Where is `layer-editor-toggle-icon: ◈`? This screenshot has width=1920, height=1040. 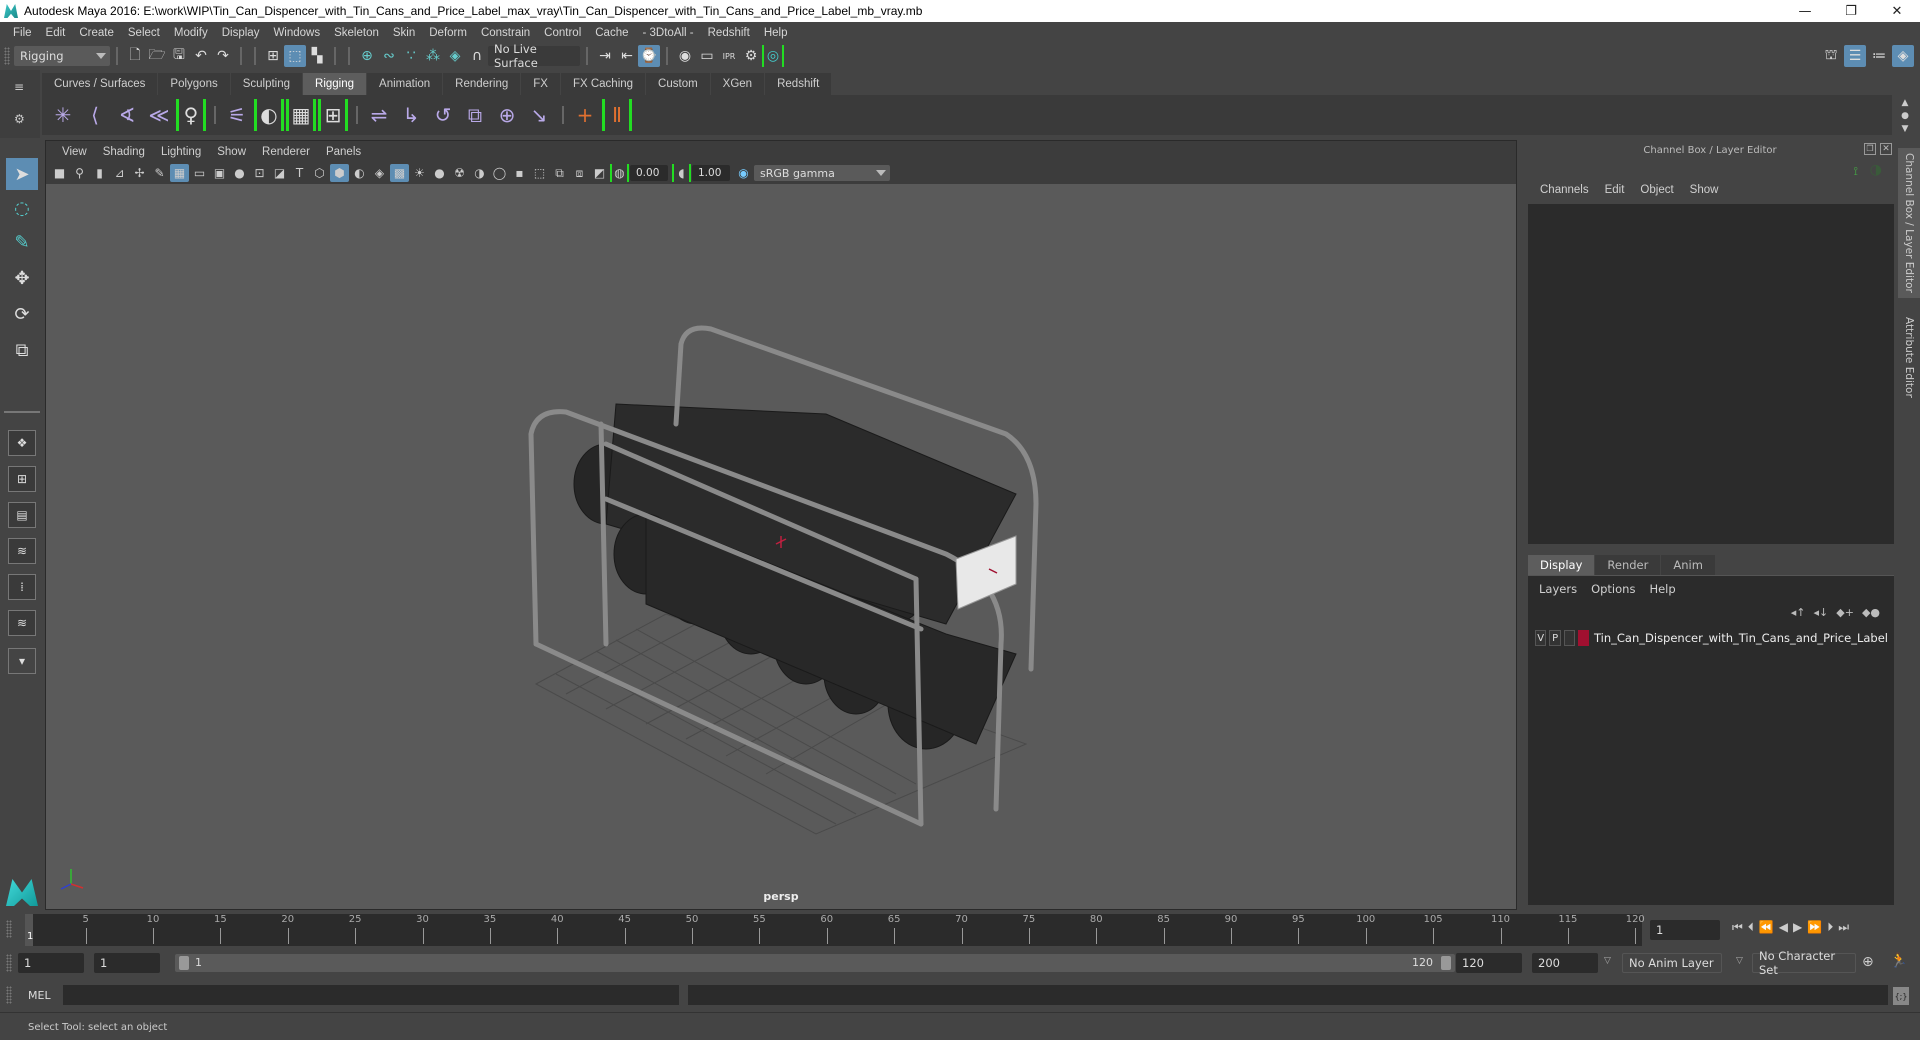 layer-editor-toggle-icon: ◈ is located at coordinates (1903, 56).